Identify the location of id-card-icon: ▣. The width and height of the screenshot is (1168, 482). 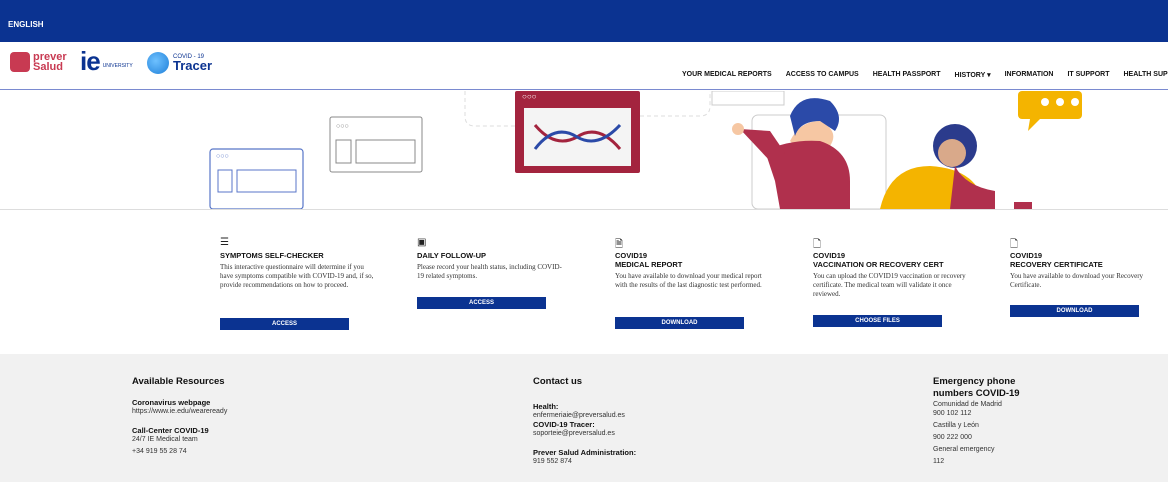
(422, 242).